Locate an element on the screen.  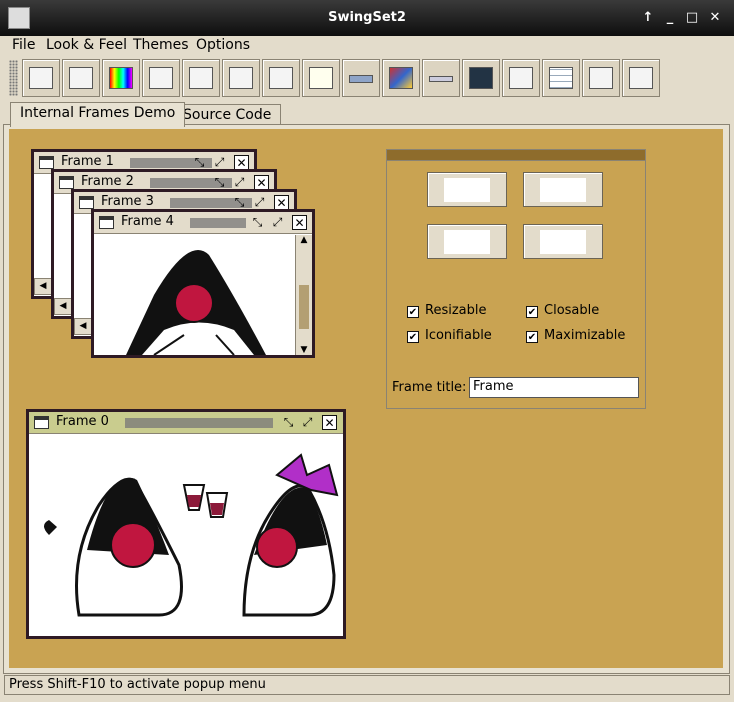
panel-titlebar is located at coordinates (516, 155).